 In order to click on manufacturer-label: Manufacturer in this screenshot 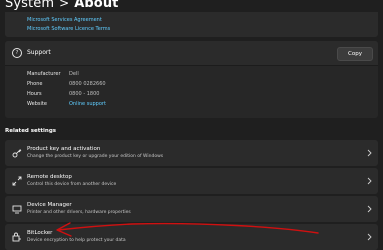, I will do `click(44, 74)`.